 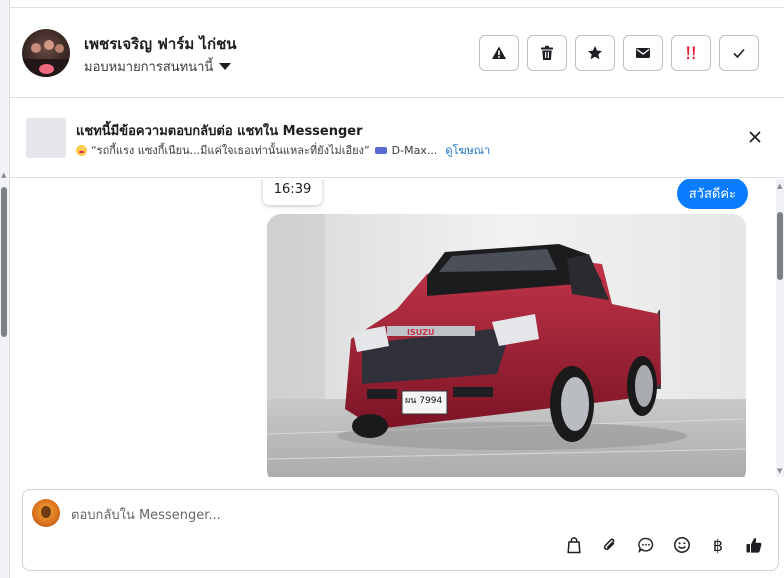 What do you see at coordinates (400, 530) in the screenshot?
I see `reply-composer: ฿` at bounding box center [400, 530].